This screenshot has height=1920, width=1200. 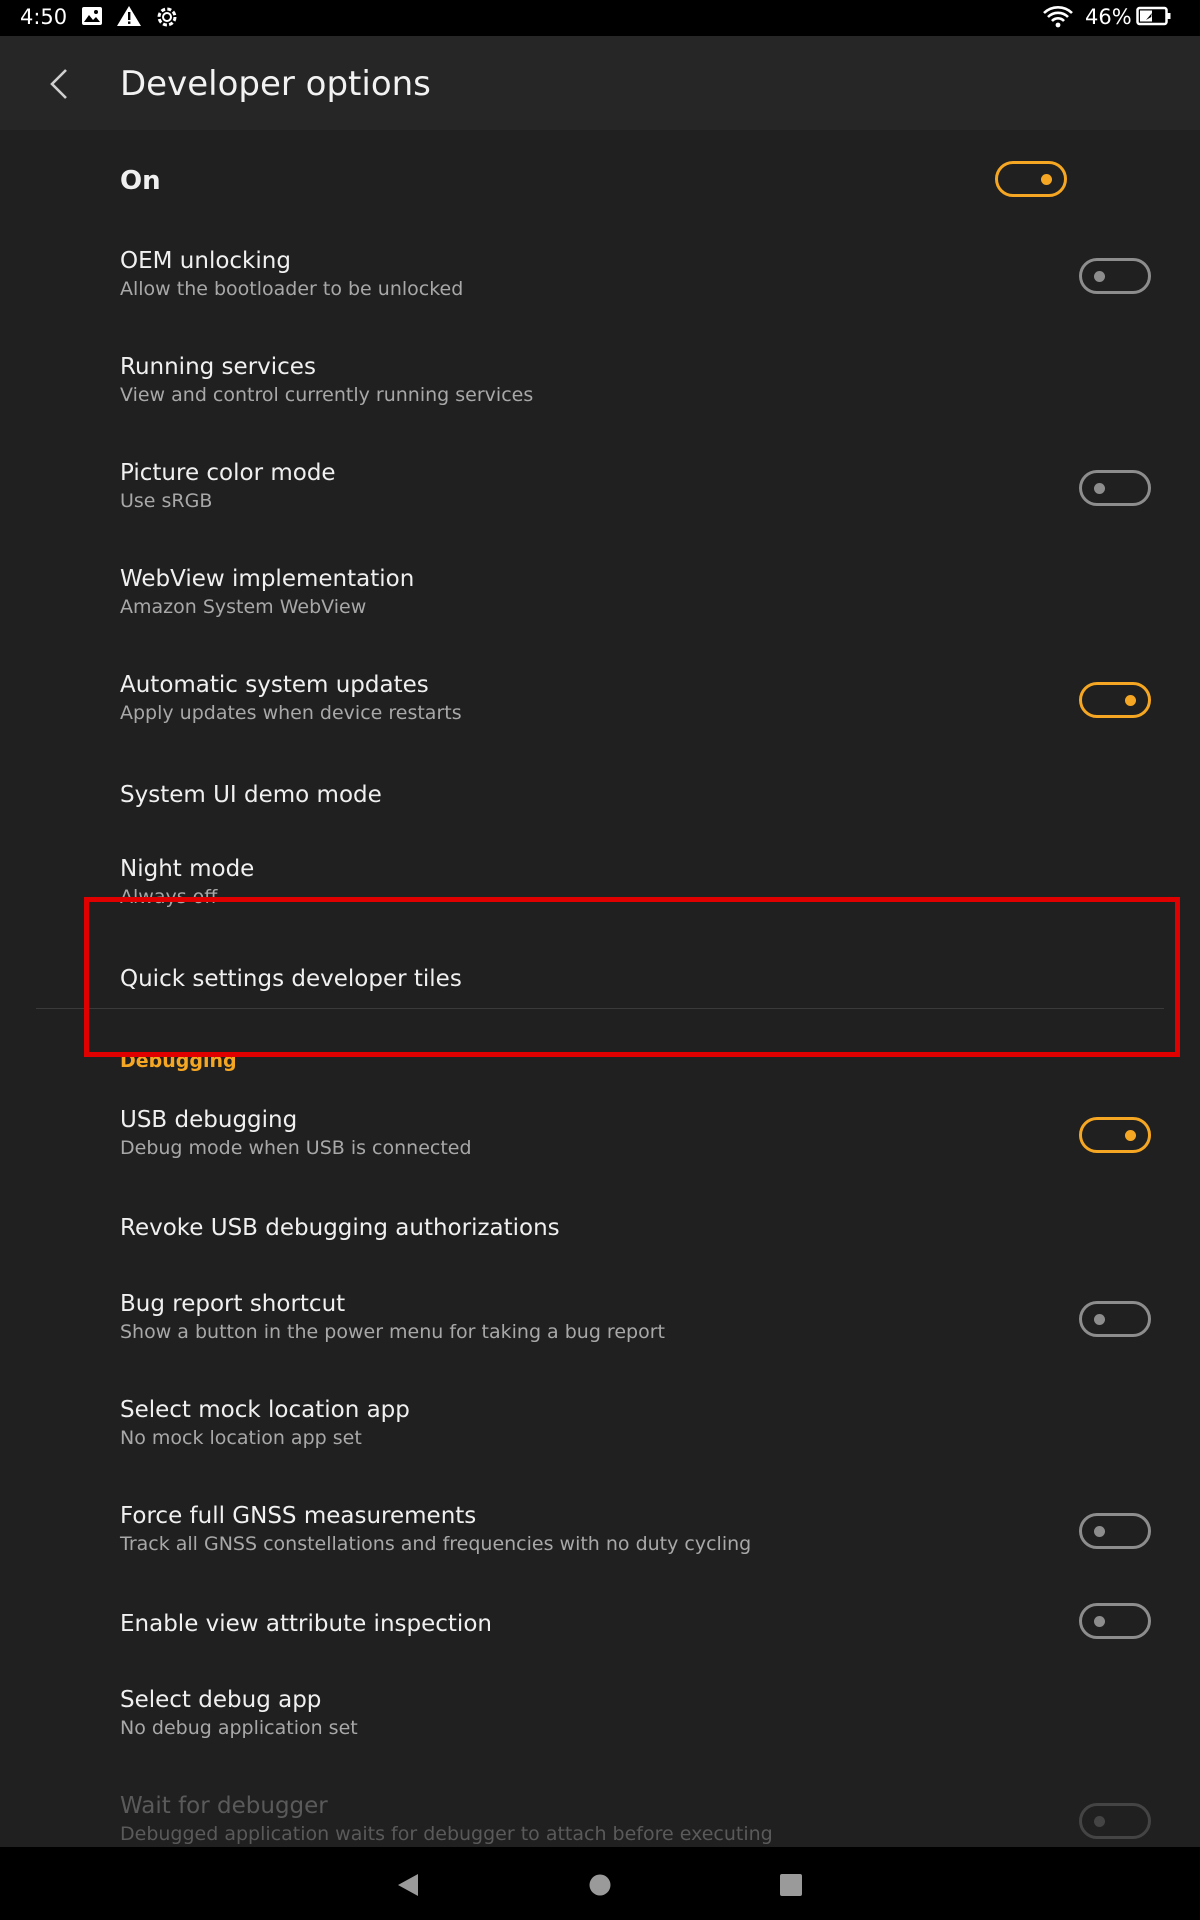 What do you see at coordinates (267, 579) in the screenshot?
I see `setting-title: WebView implementation` at bounding box center [267, 579].